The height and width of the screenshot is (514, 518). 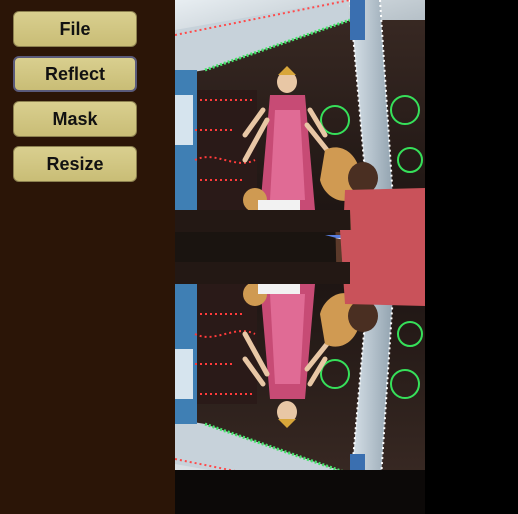 I want to click on reflect-button: Reflect, so click(x=75, y=74).